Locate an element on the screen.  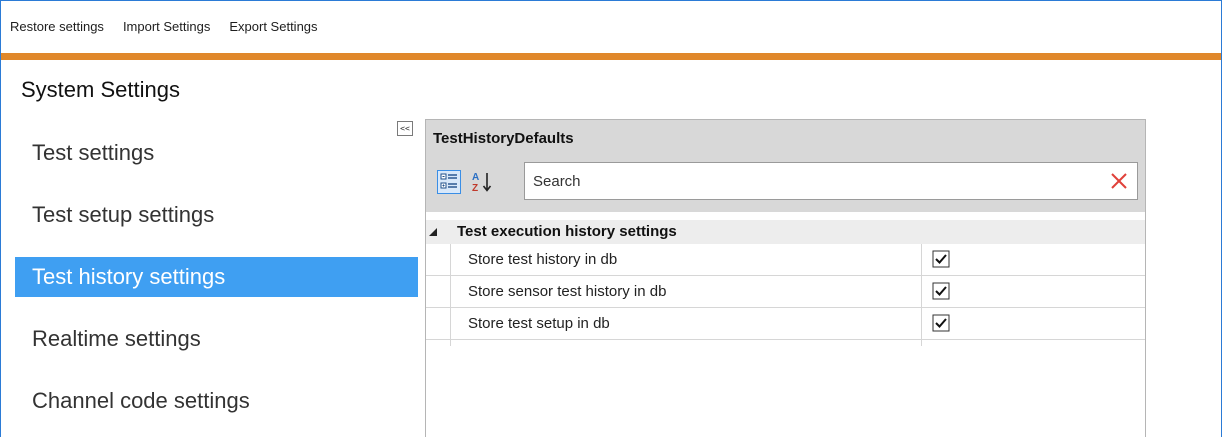
property-name-cell: Store test setup in db is located at coordinates (686, 323).